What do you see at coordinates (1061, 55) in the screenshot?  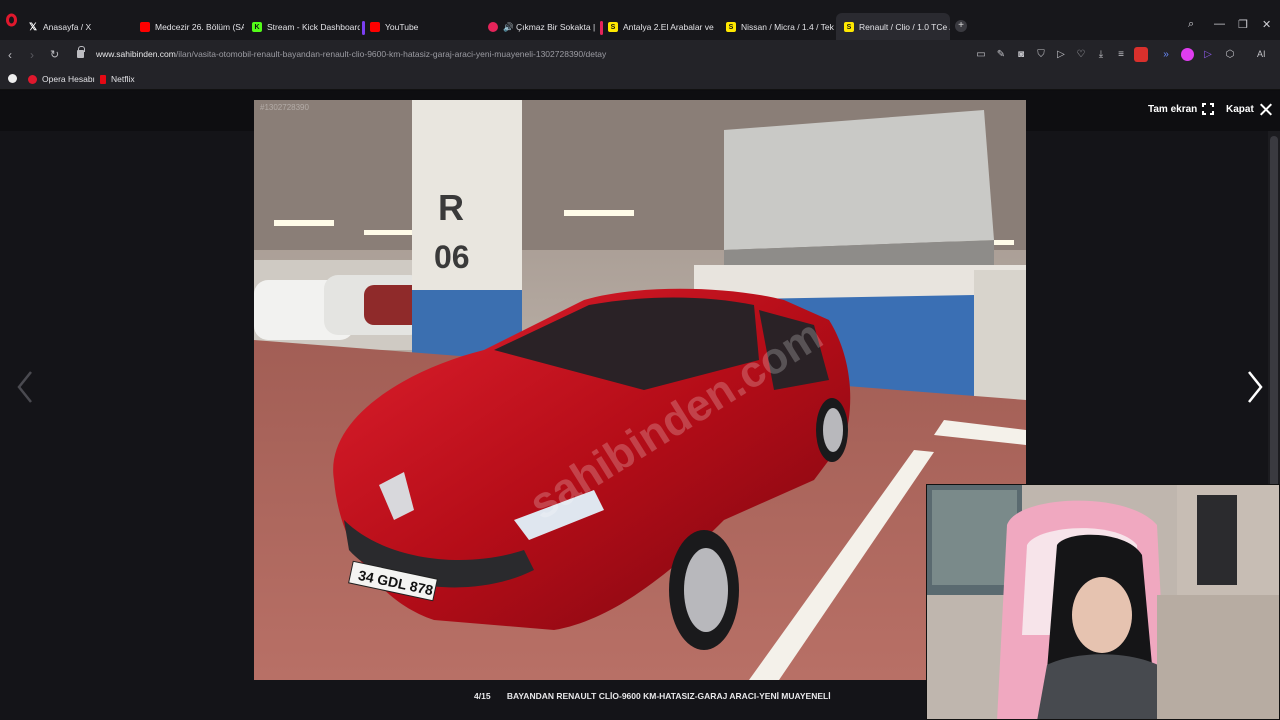 I see `play-icon: ▷` at bounding box center [1061, 55].